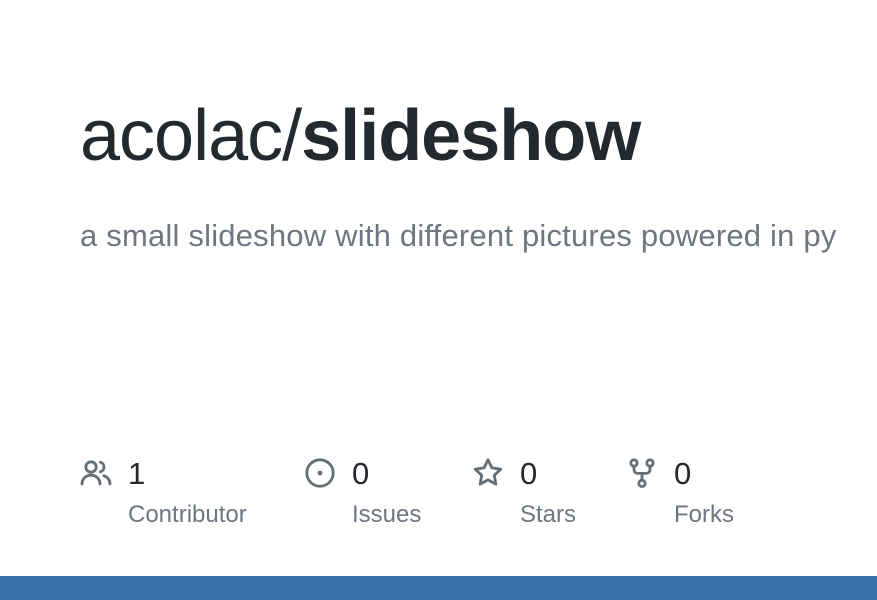  What do you see at coordinates (187, 514) in the screenshot?
I see `stat-contributors-label: Contributor` at bounding box center [187, 514].